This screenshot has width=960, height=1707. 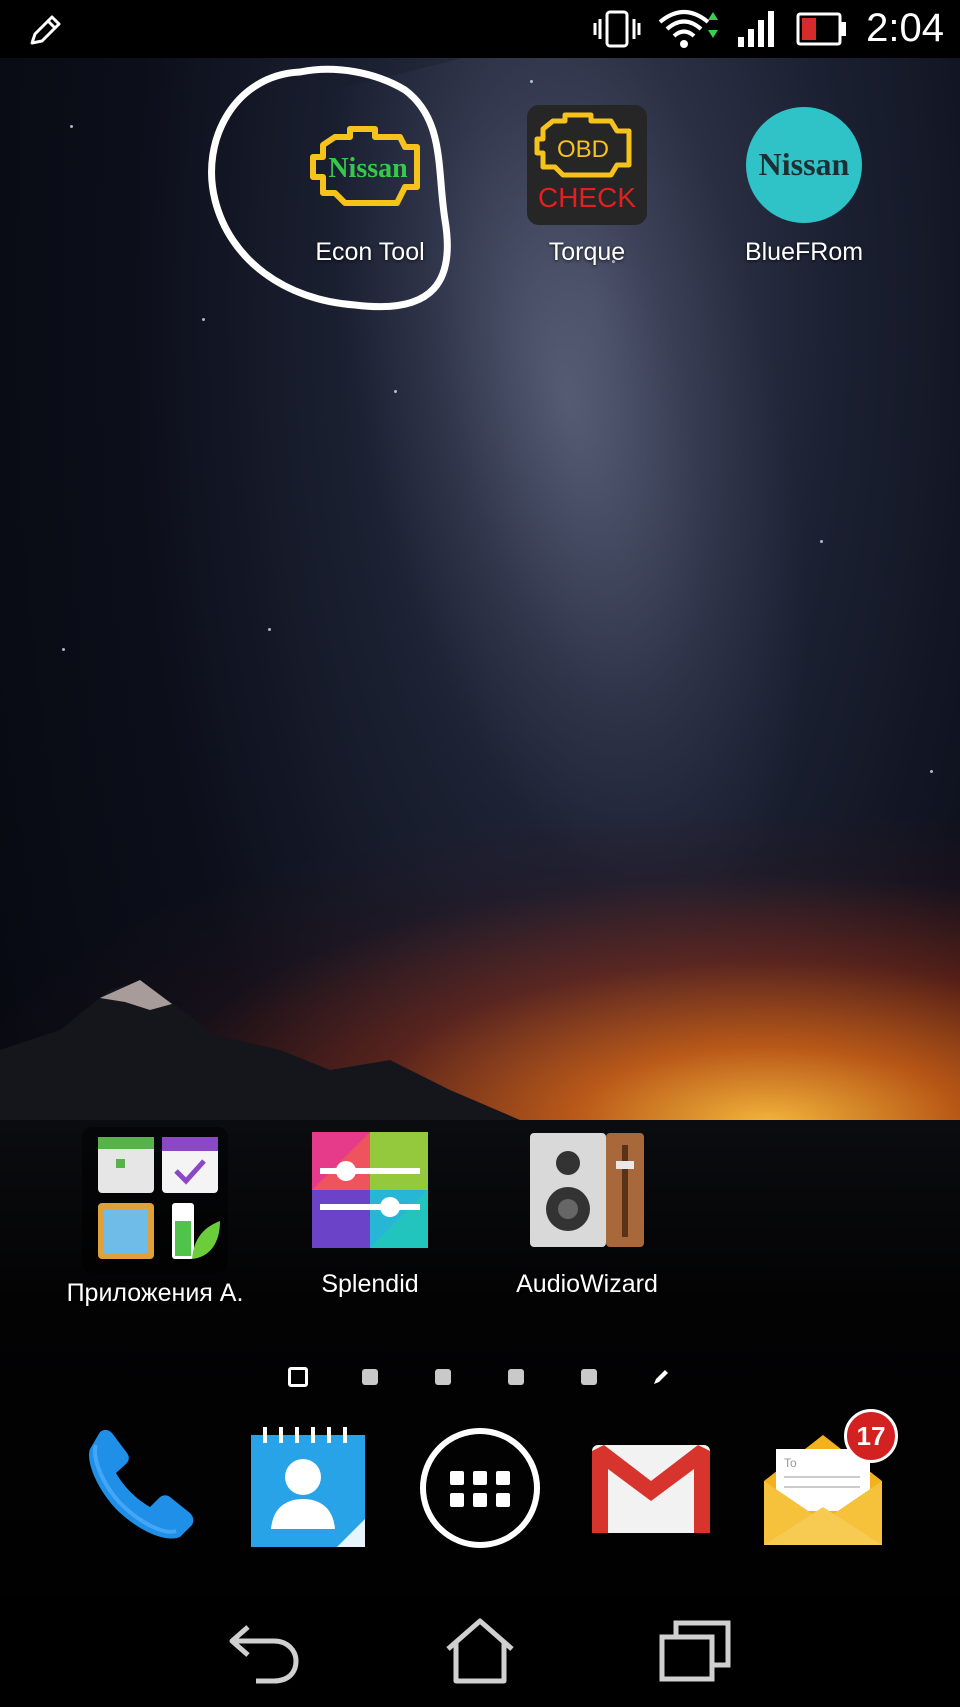 I want to click on svg-text: OBD, so click(x=583, y=149).